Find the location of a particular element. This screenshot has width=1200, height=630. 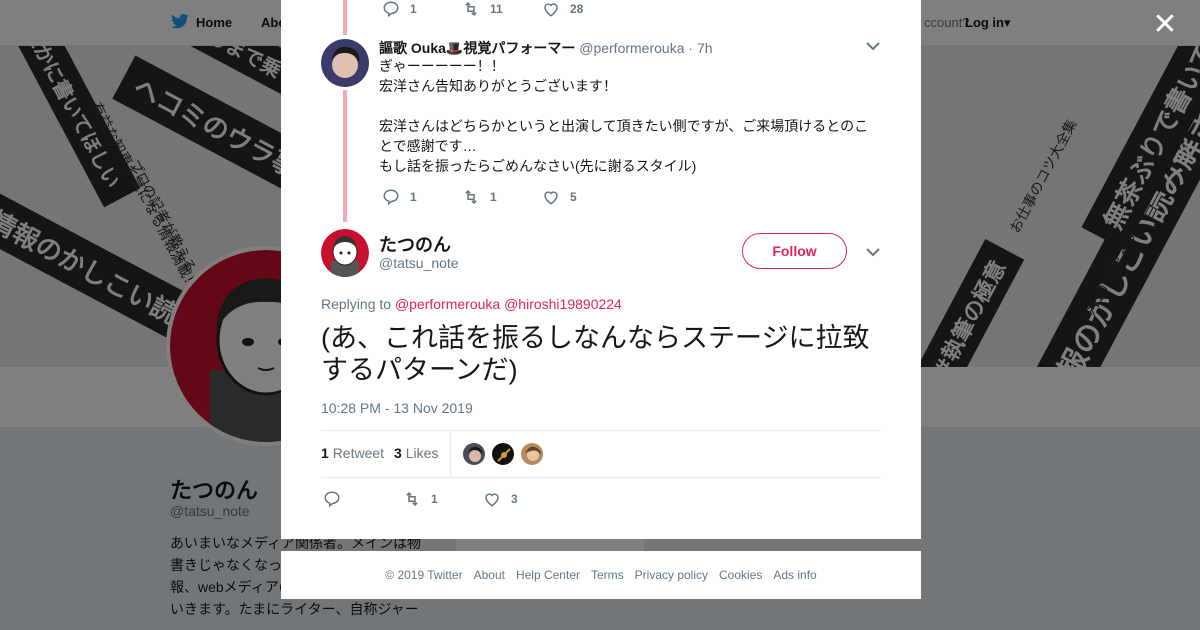

reply-line: 宏洋さんはどちらかというと出演して頂きたい側ですが、ご来場頂けるとのこ is located at coordinates (624, 126).